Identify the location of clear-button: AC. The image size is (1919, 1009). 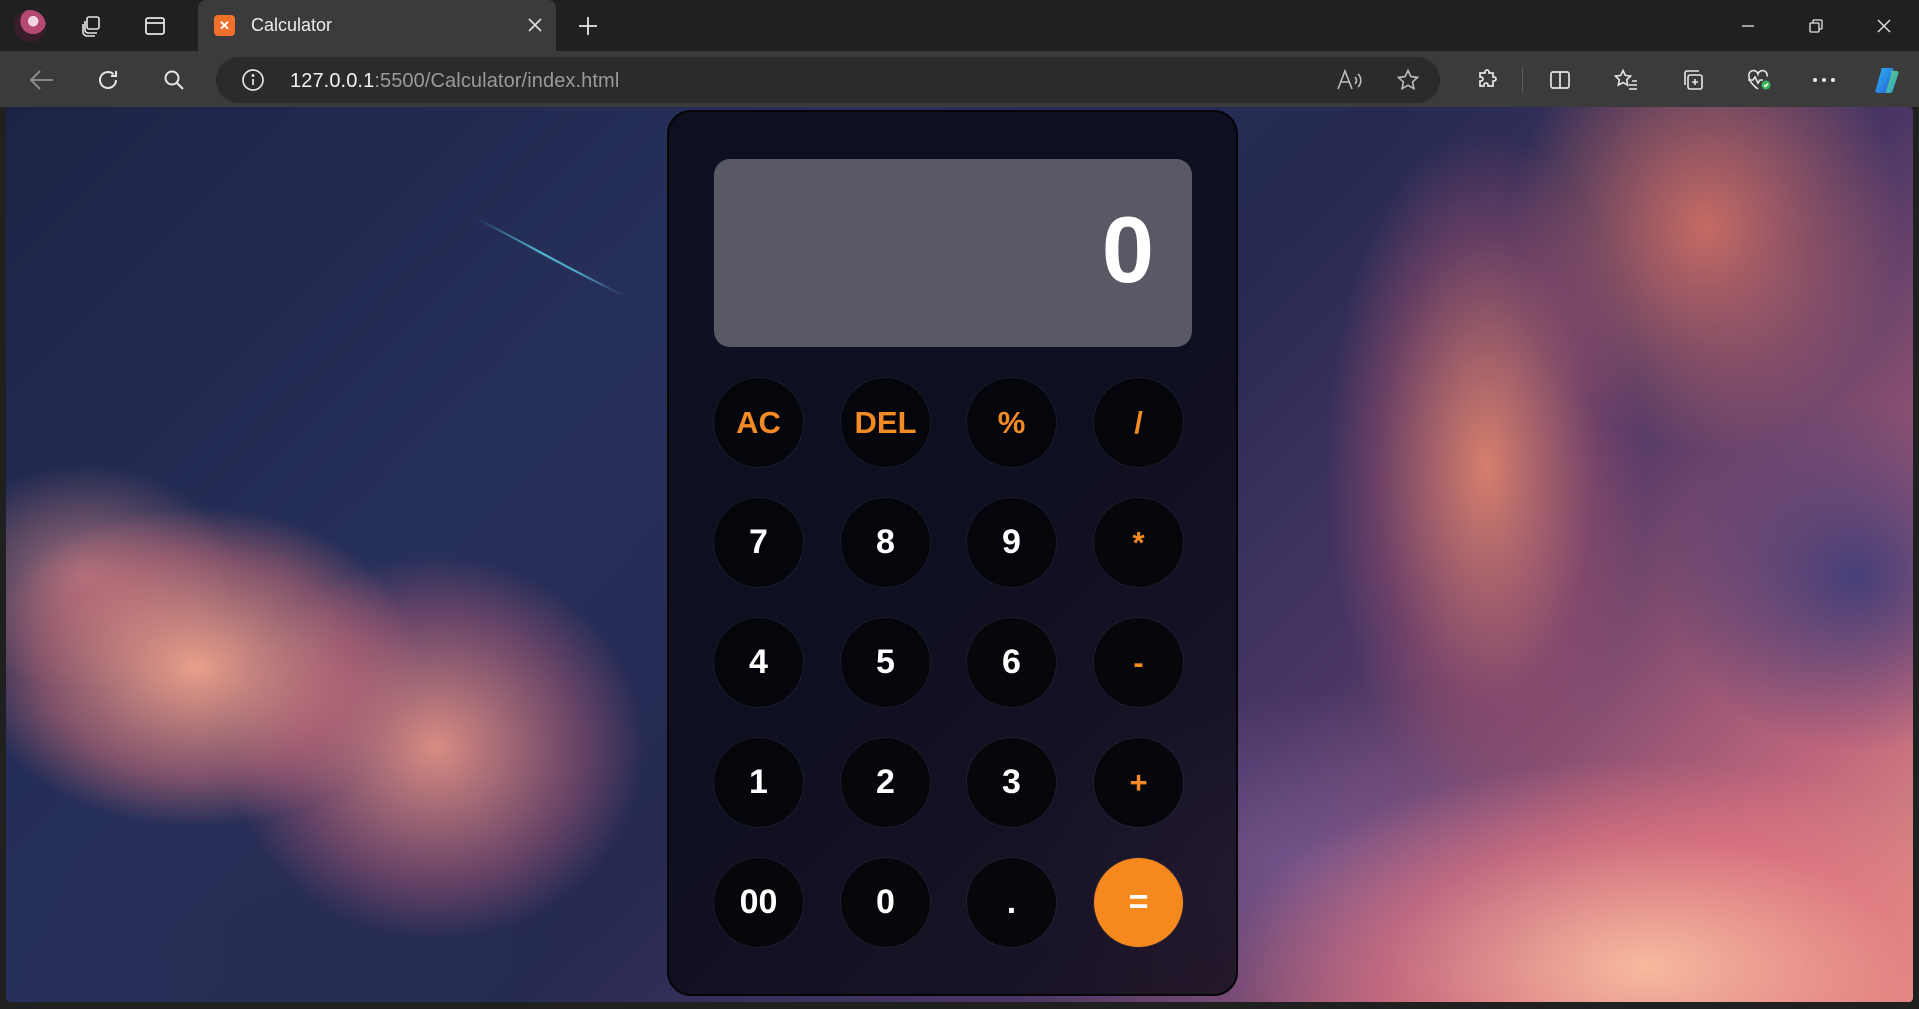
(758, 422).